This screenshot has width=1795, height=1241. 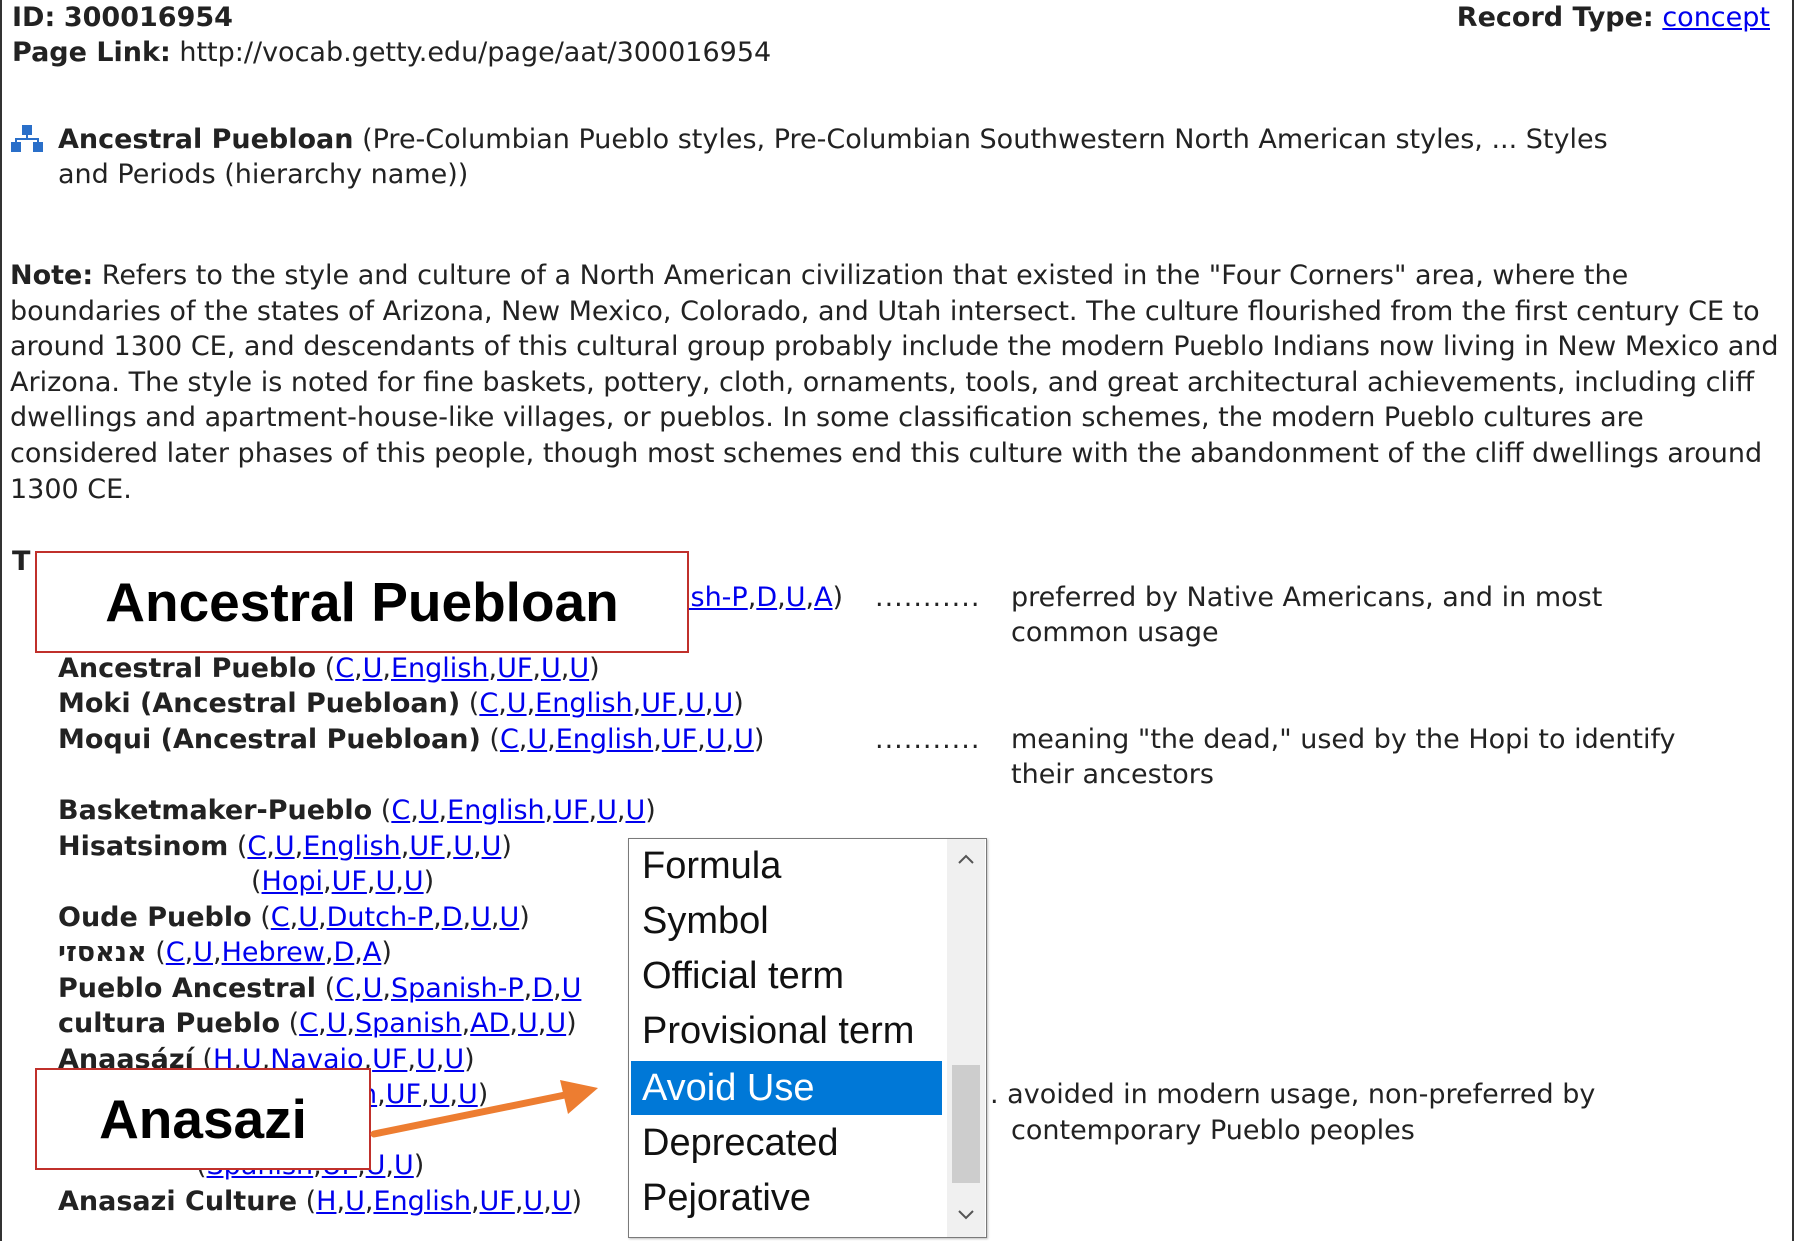 I want to click on term-row: Anasazi Culture (H,U,English,UF,U,U), so click(x=320, y=1201).